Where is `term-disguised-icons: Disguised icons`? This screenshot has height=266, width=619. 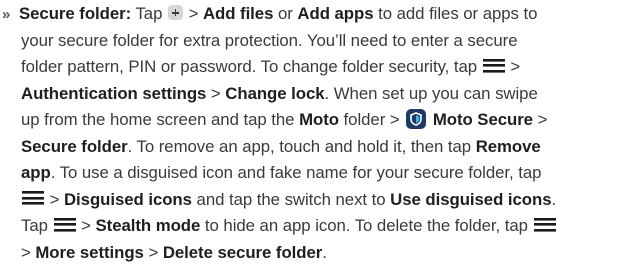 term-disguised-icons: Disguised icons is located at coordinates (128, 199).